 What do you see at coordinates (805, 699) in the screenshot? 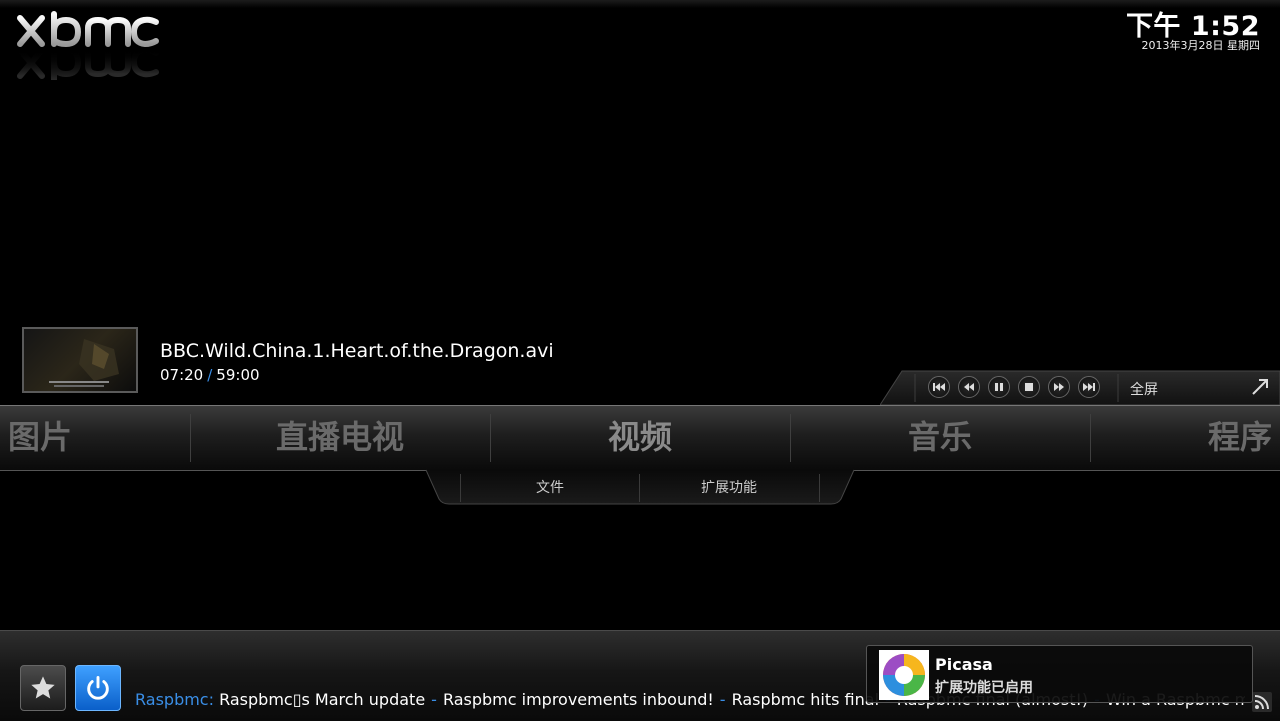
I see `ticker-headline: Raspbmc hits final` at bounding box center [805, 699].